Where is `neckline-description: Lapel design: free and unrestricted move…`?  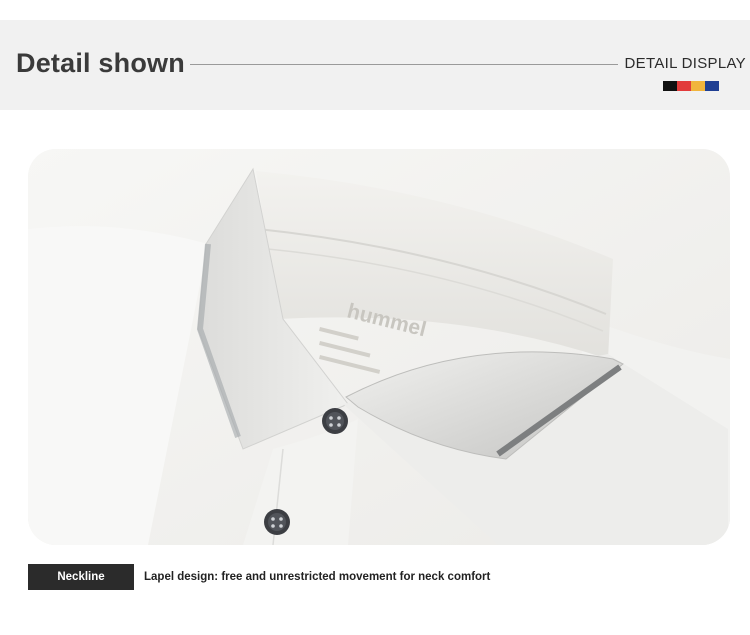
neckline-description: Lapel design: free and unrestricted move… is located at coordinates (317, 577).